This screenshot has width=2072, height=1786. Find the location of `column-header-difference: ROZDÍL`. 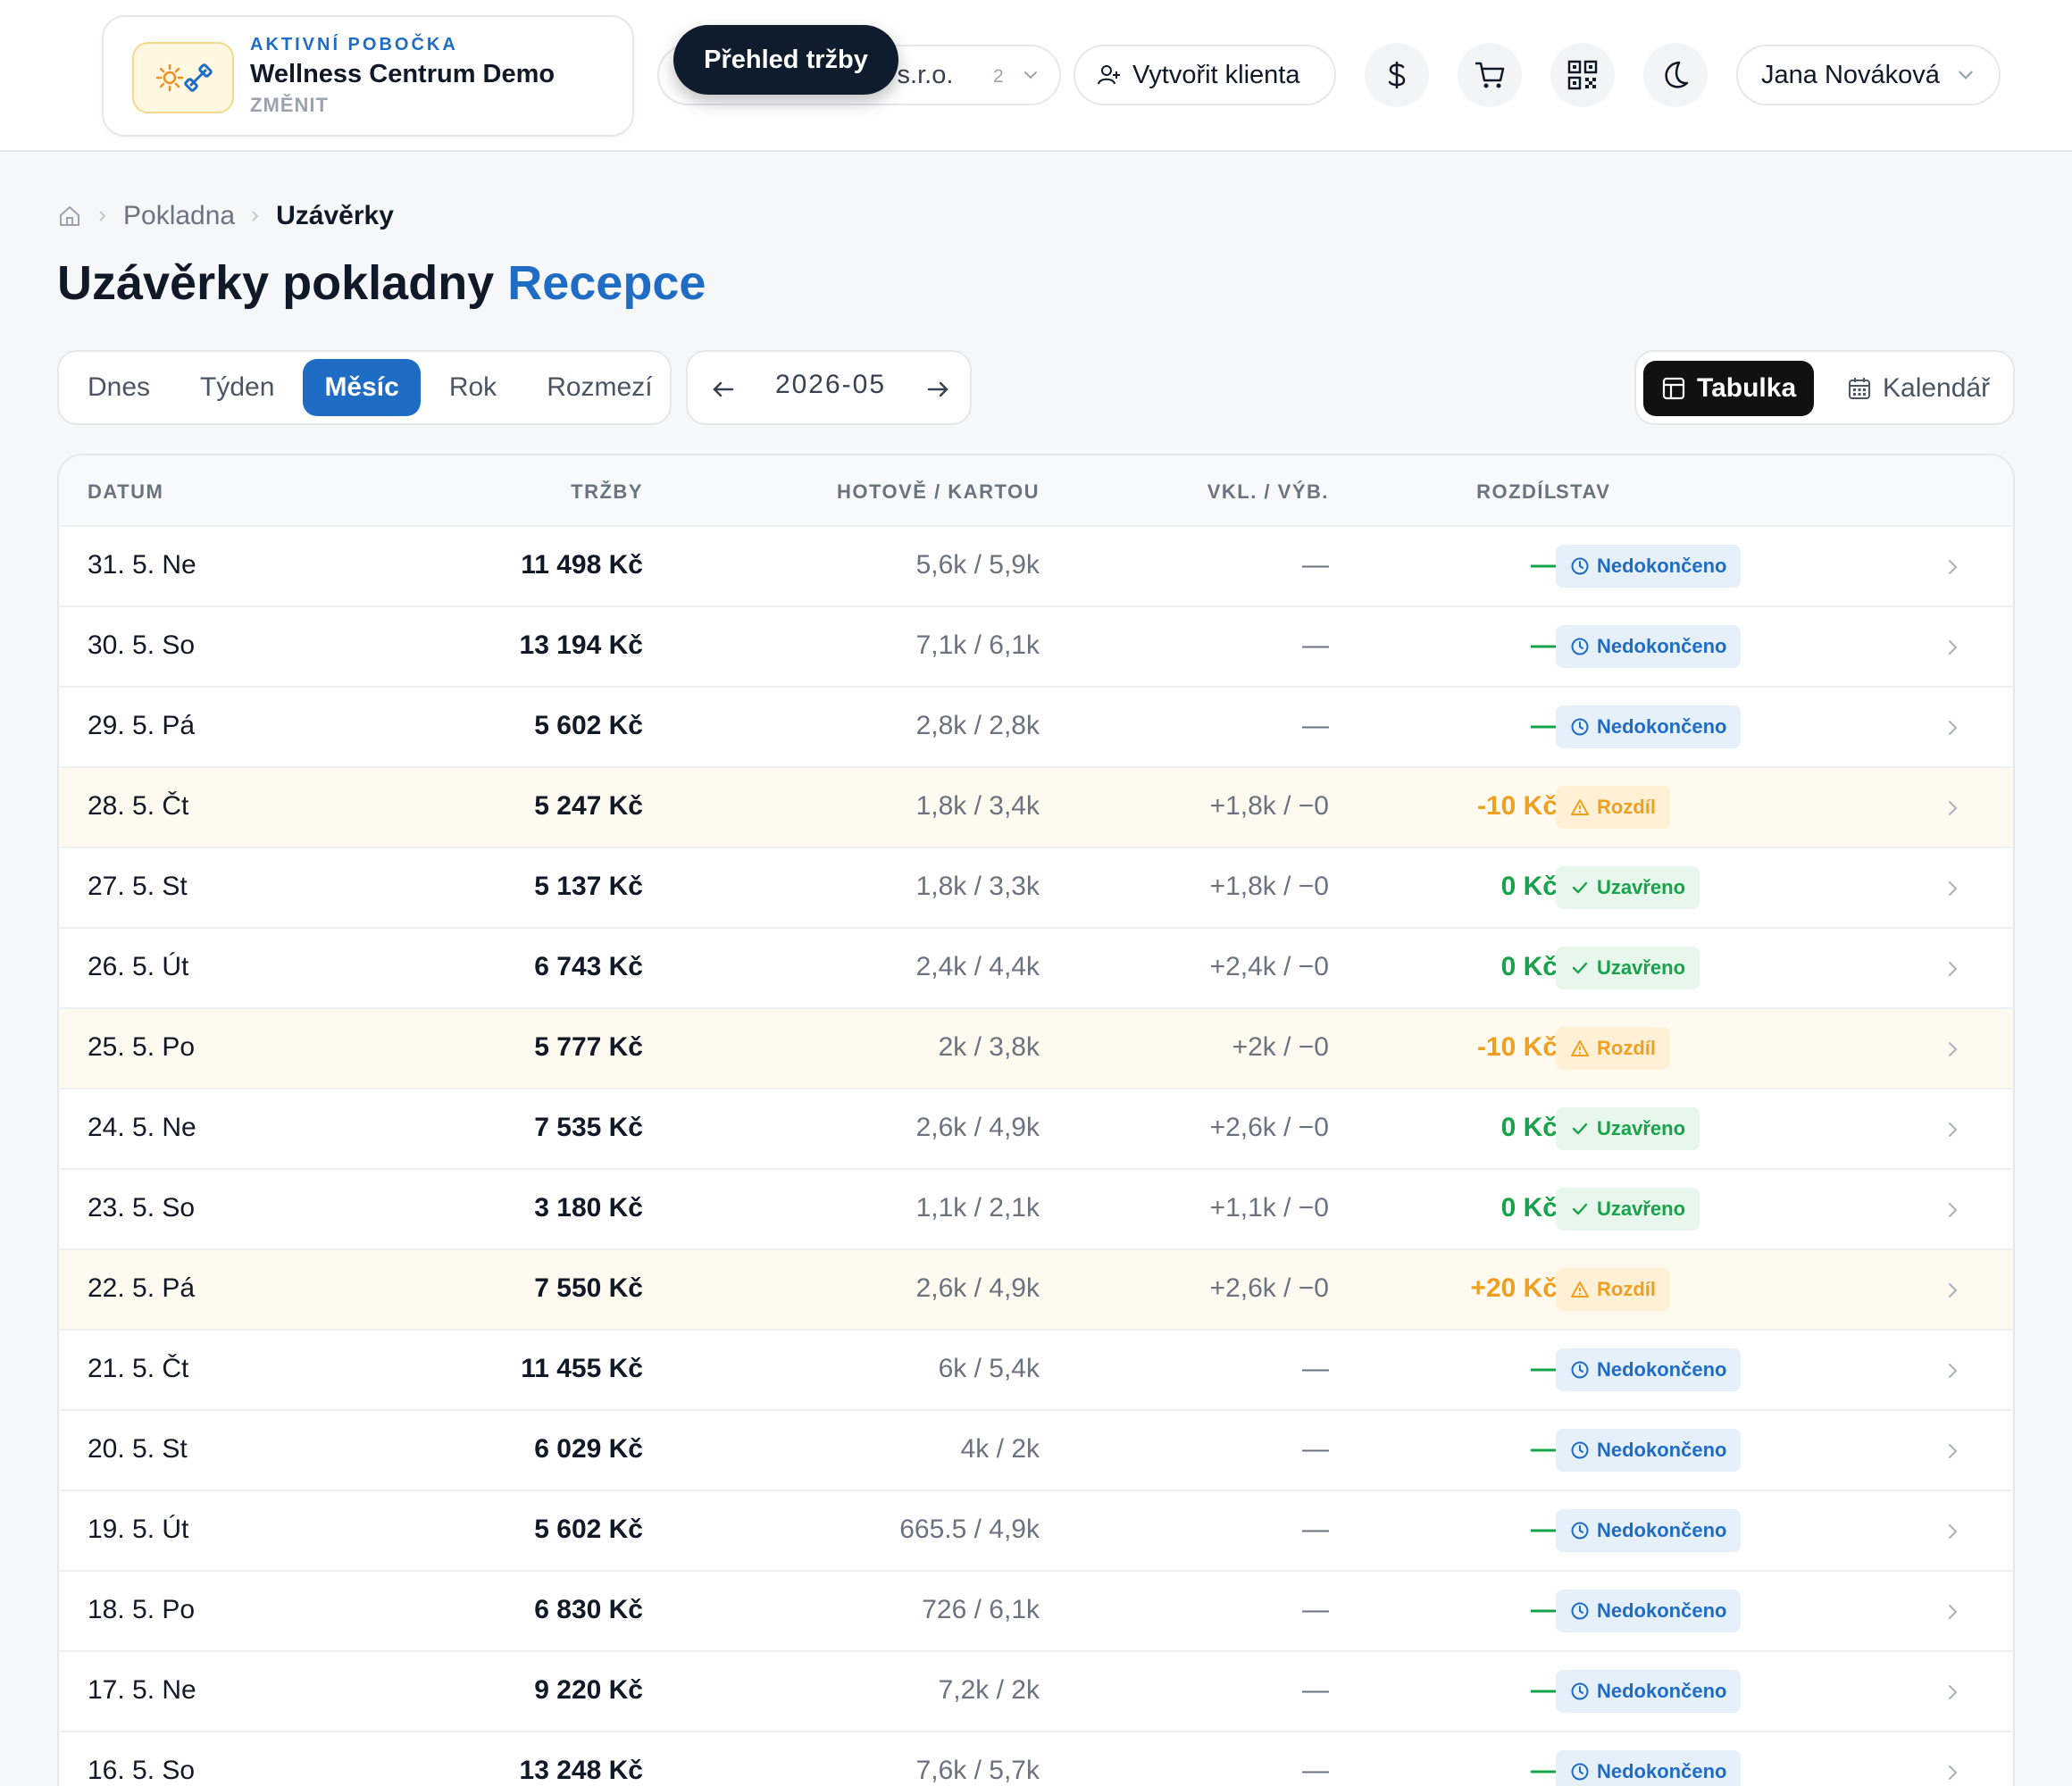

column-header-difference: ROZDÍL is located at coordinates (1517, 492).